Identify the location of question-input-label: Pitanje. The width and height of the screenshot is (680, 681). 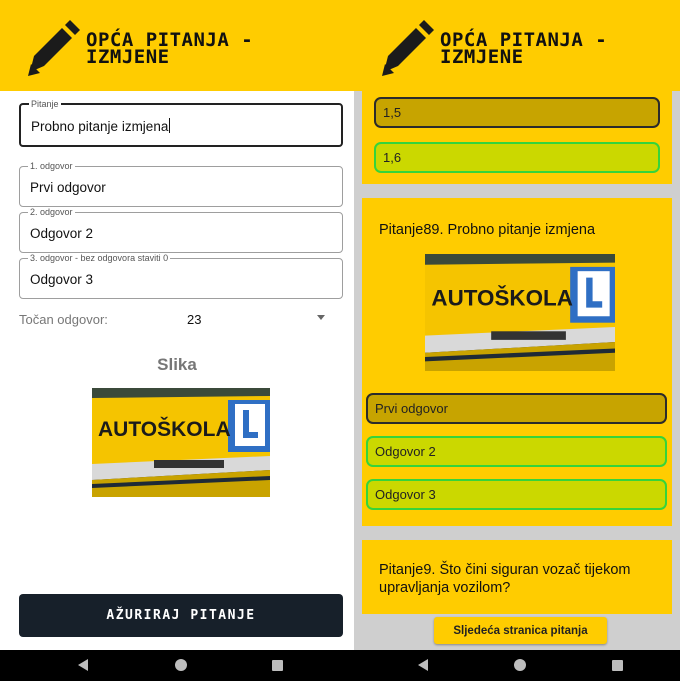
(45, 104).